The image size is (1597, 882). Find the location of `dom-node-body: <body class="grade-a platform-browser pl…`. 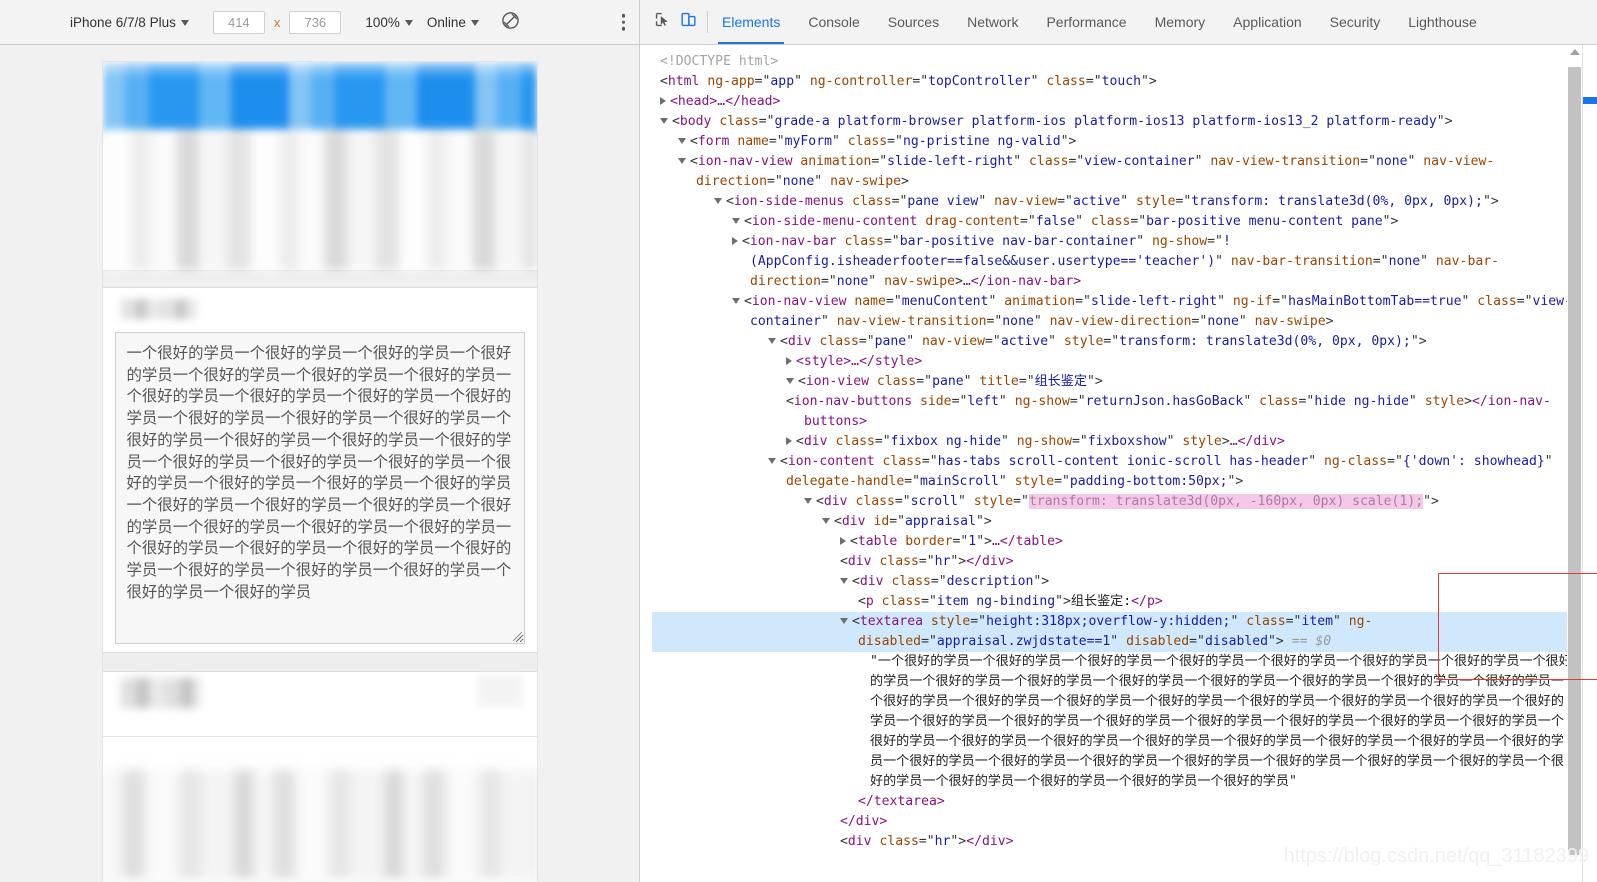

dom-node-body: <body class="grade-a platform-browser pl… is located at coordinates (1124, 122).